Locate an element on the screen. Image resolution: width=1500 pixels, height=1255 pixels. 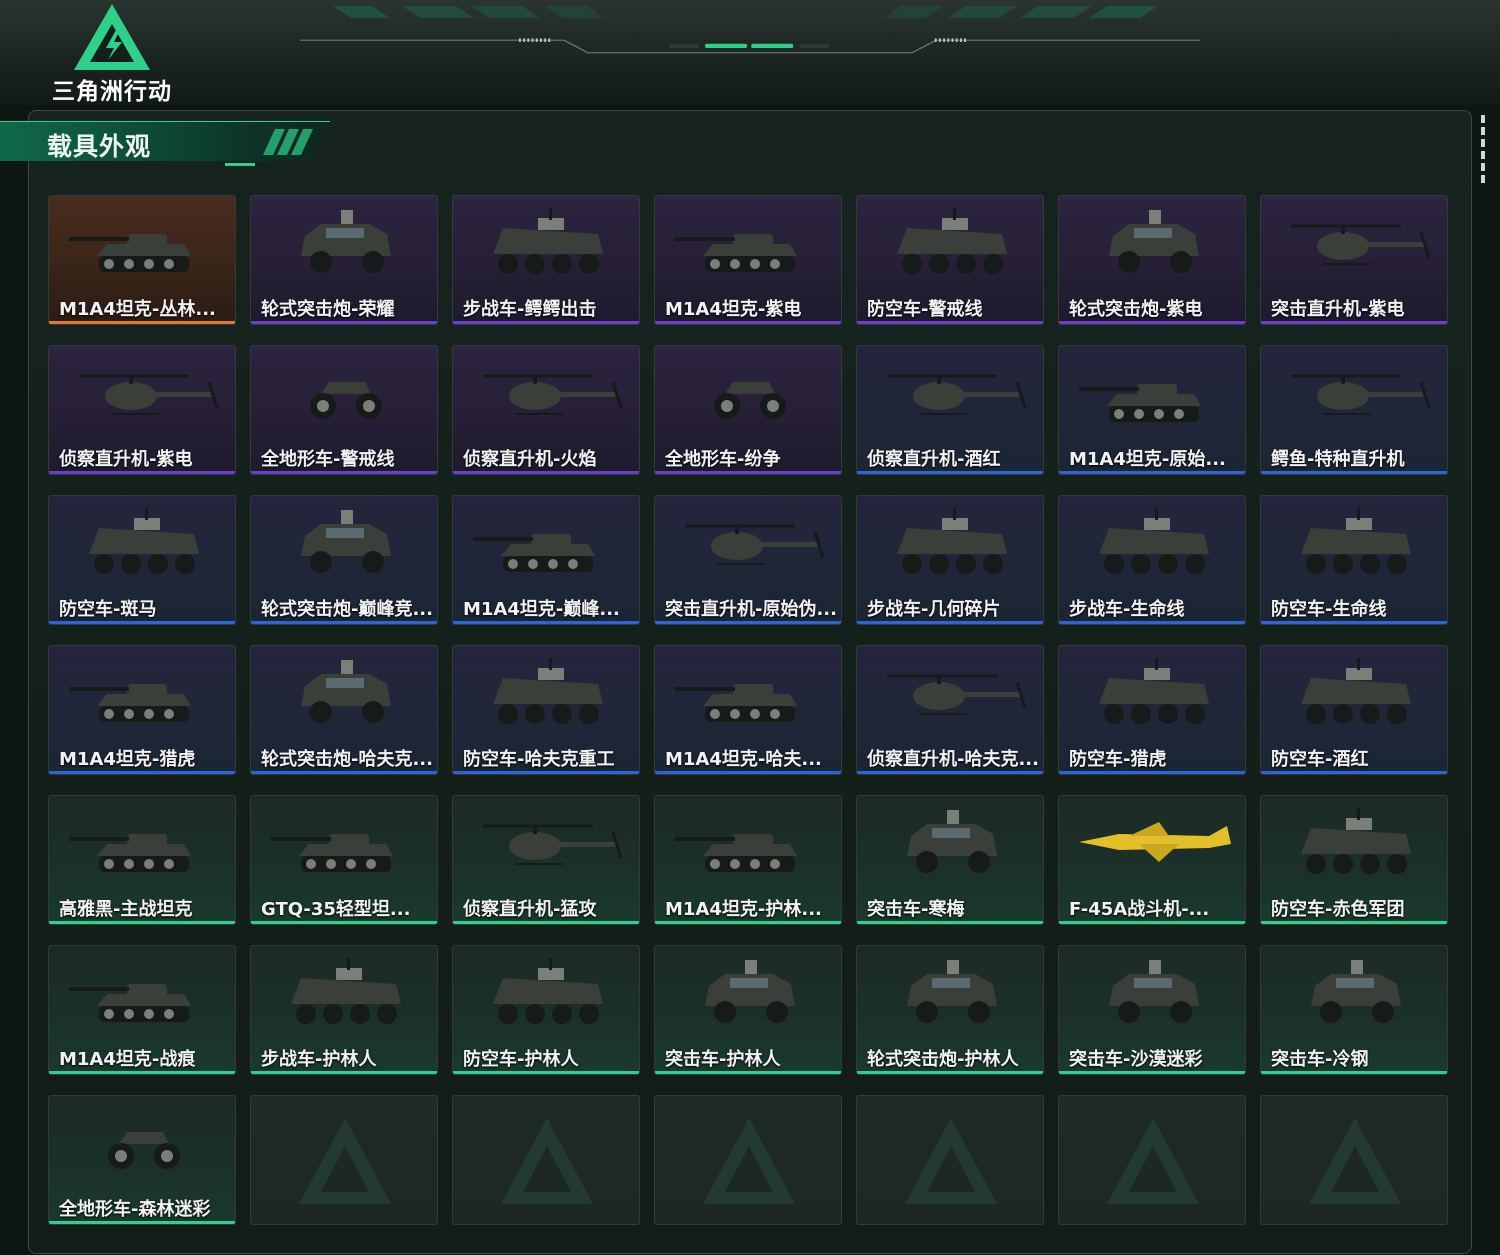
skin-name: 突击车-寒梅 is located at coordinates (916, 909).